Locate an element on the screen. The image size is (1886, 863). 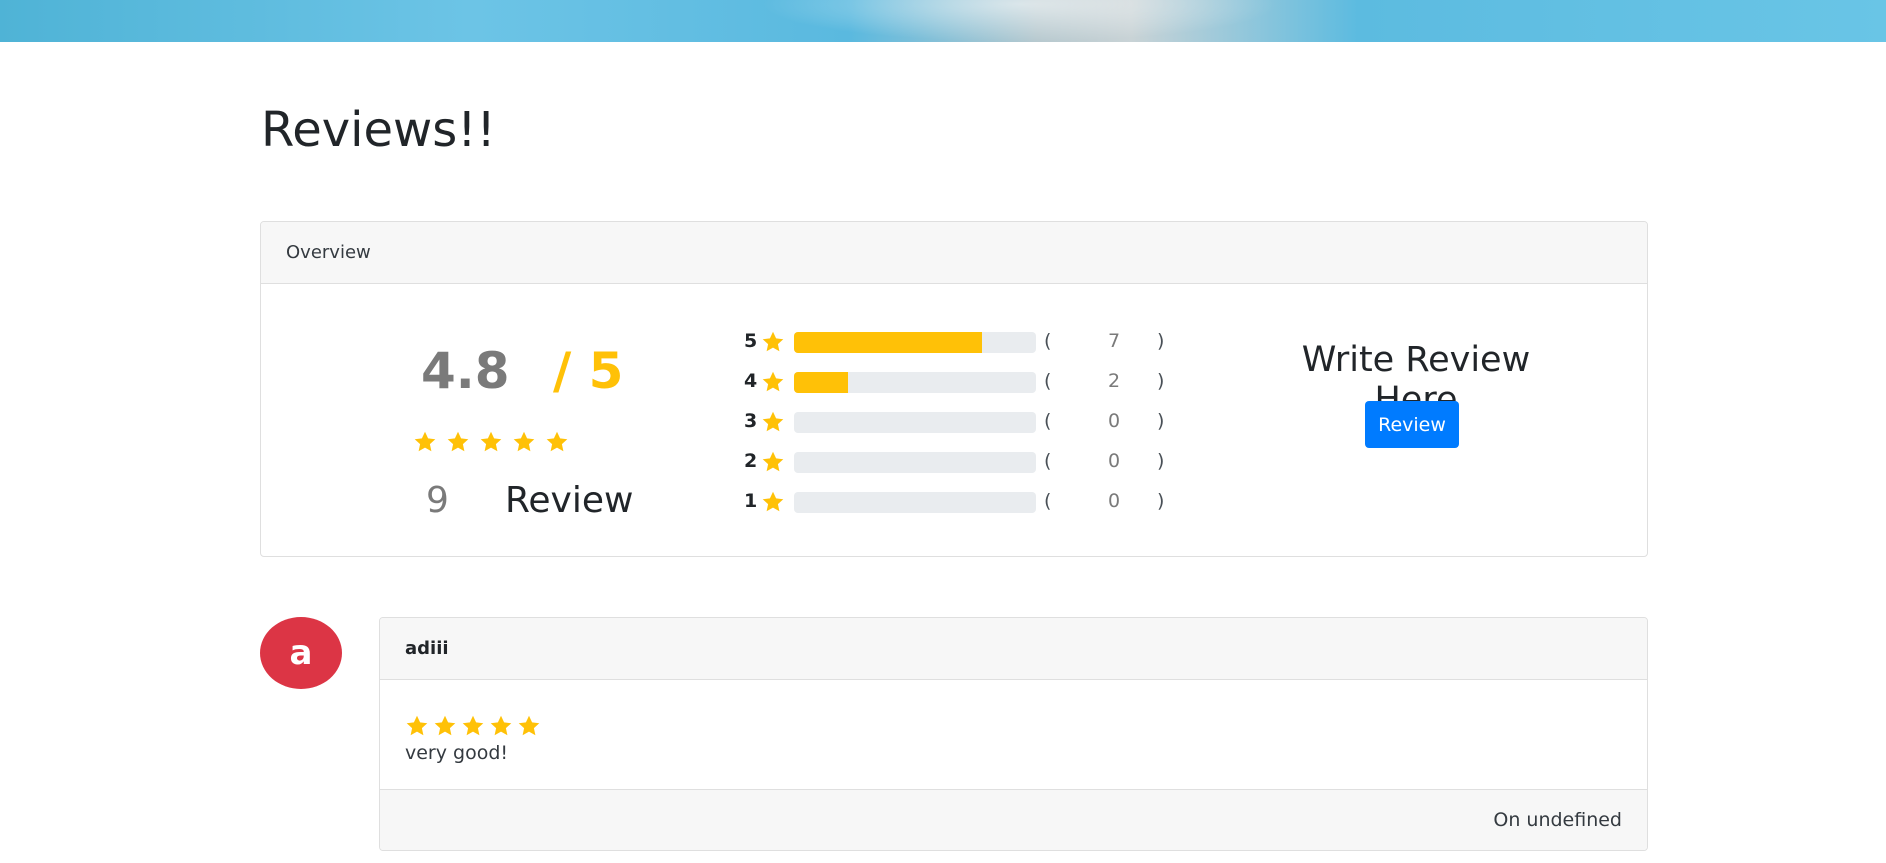
rating-row-3: 3 ( 0 ) is located at coordinates (954, 422).